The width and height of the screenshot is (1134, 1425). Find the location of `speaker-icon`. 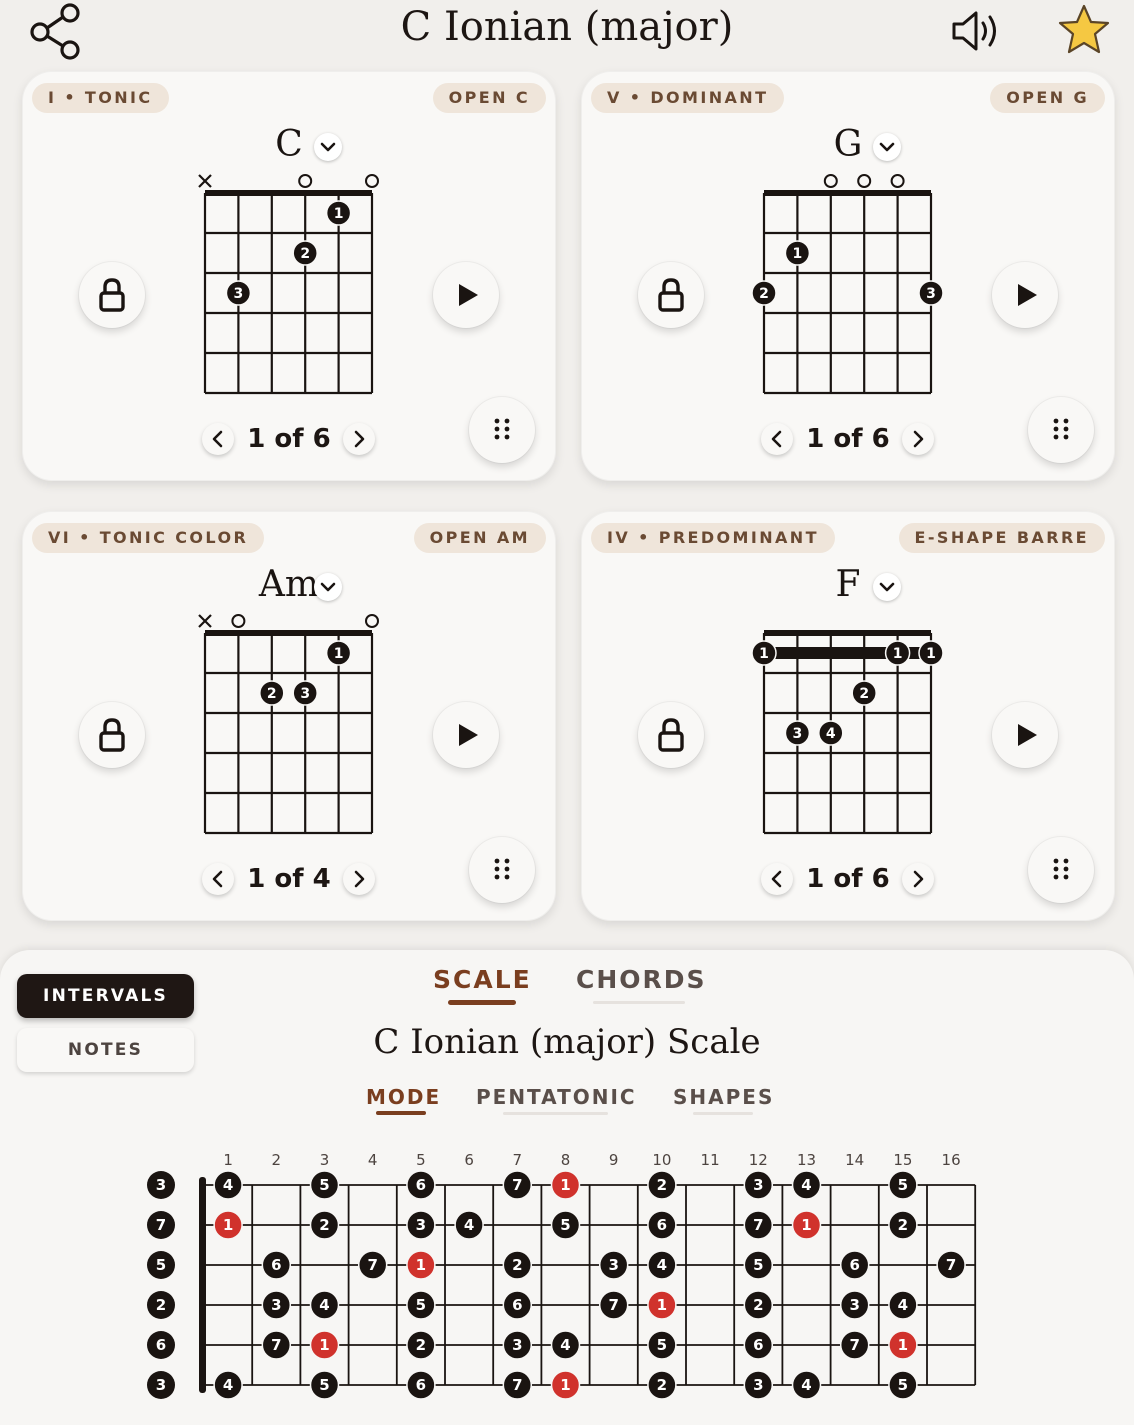

speaker-icon is located at coordinates (978, 31).